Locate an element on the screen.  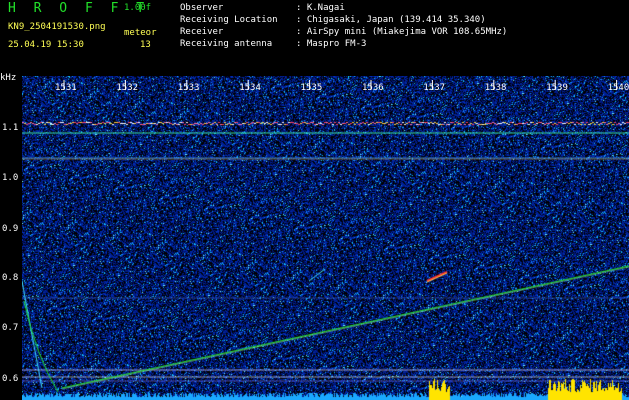
meteor-label: meteor is located at coordinates (140, 33).